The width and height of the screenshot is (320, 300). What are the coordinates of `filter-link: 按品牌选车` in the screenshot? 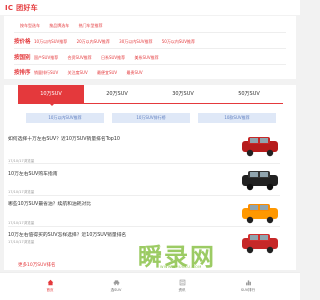 It's located at (59, 25).